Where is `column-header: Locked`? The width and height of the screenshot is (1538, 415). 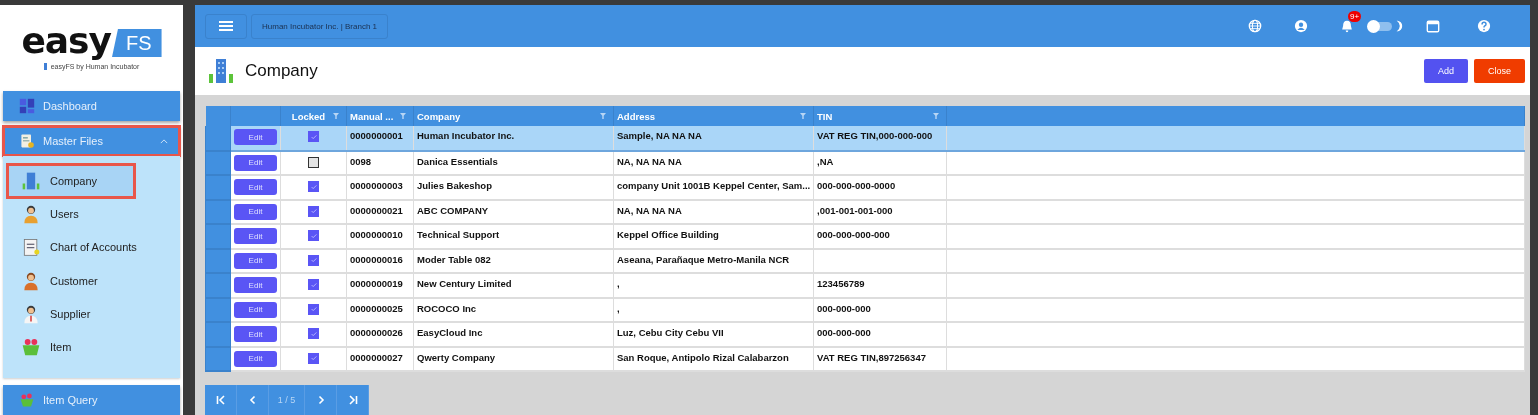 column-header: Locked is located at coordinates (313, 116).